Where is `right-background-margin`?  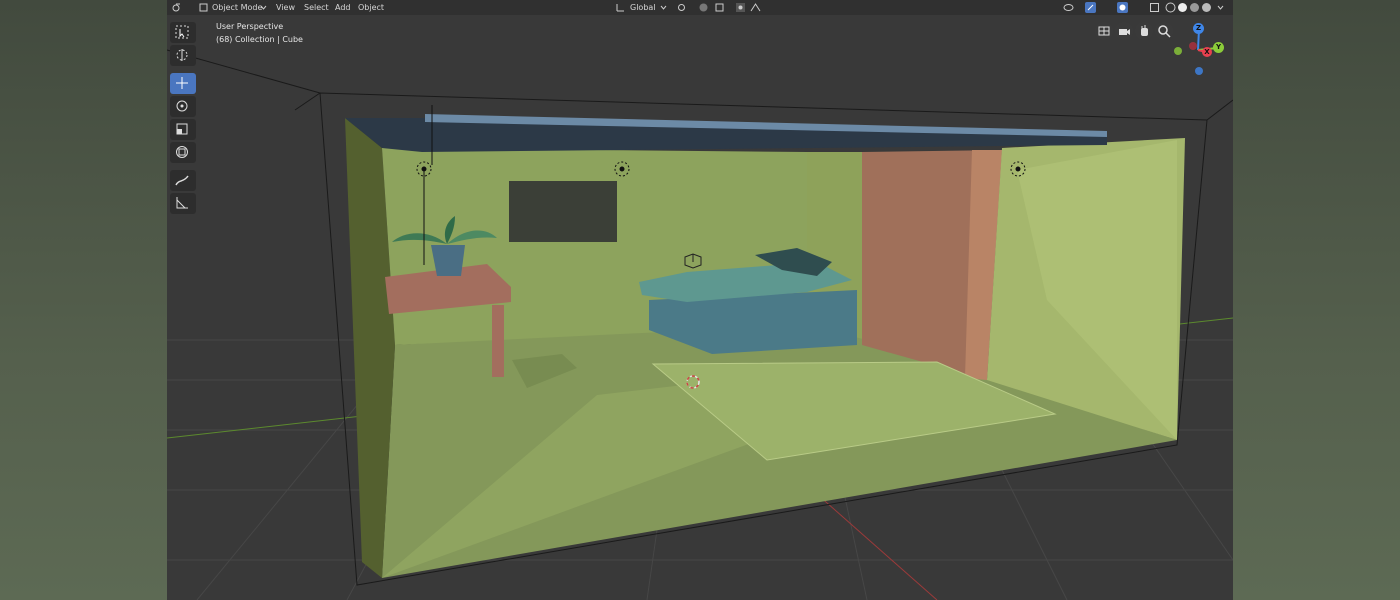
right-background-margin is located at coordinates (1316, 300).